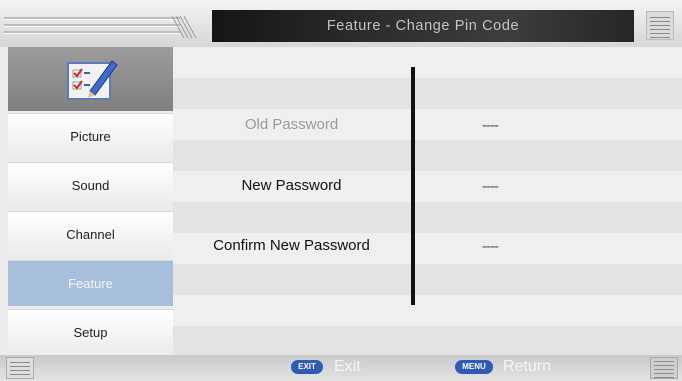  I want to click on sidebar-item-feature: Feature, so click(90, 283).